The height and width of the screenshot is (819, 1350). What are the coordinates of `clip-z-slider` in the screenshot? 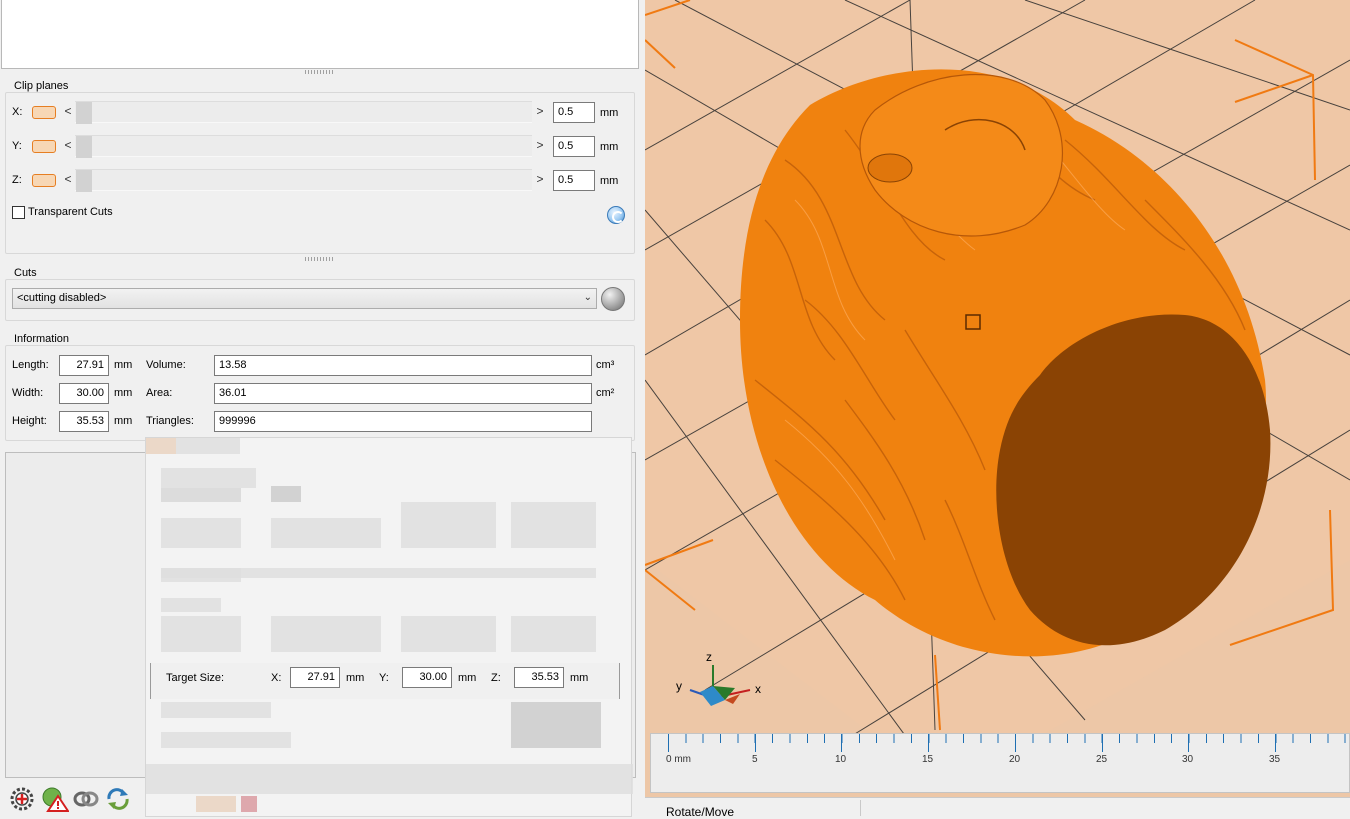 It's located at (303, 180).